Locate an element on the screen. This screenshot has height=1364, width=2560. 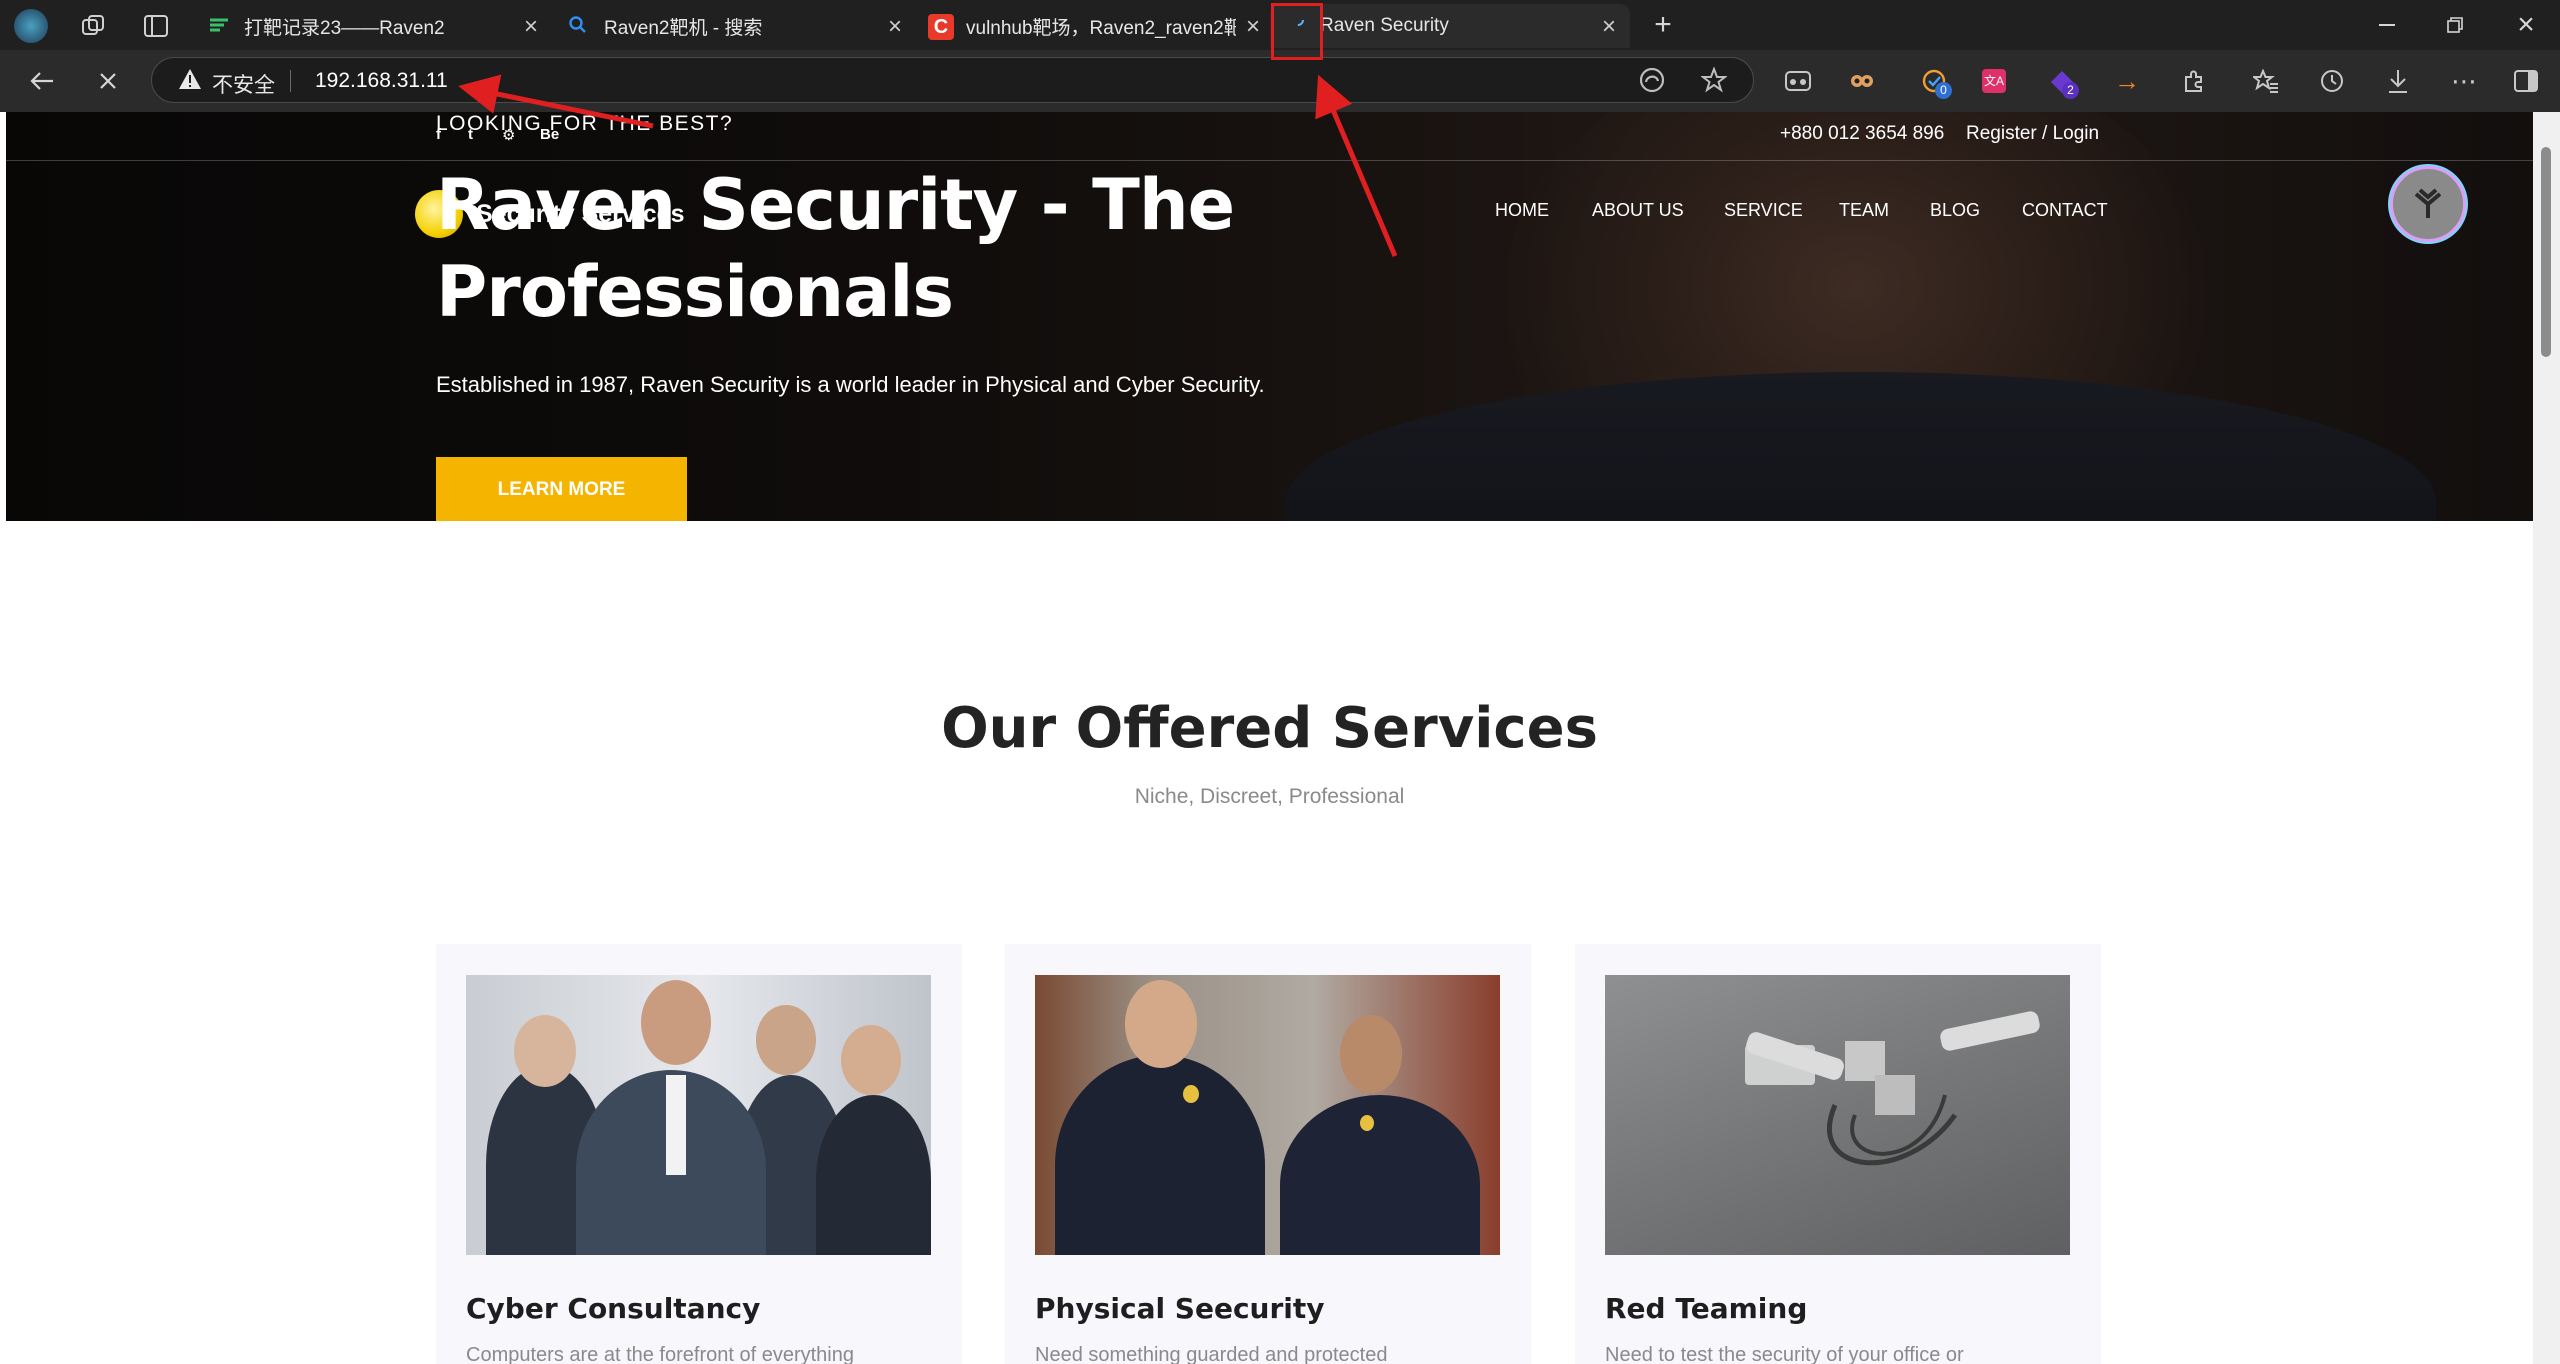
favorites-icon is located at coordinates (2266, 81).